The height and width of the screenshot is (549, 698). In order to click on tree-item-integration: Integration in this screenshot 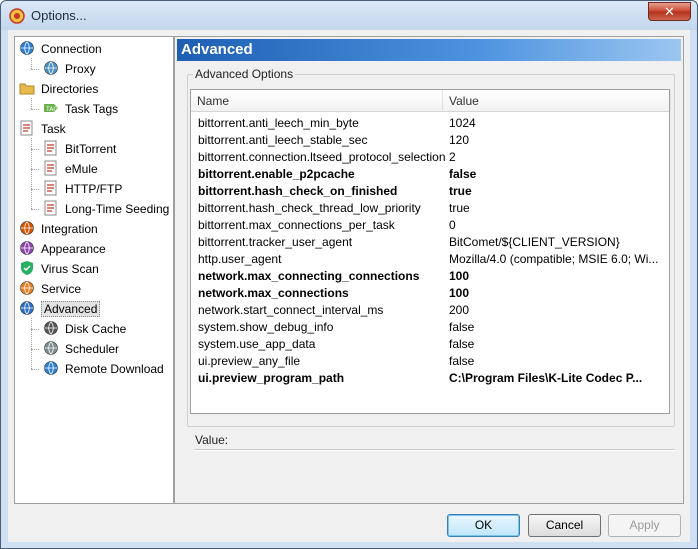, I will do `click(58, 229)`.